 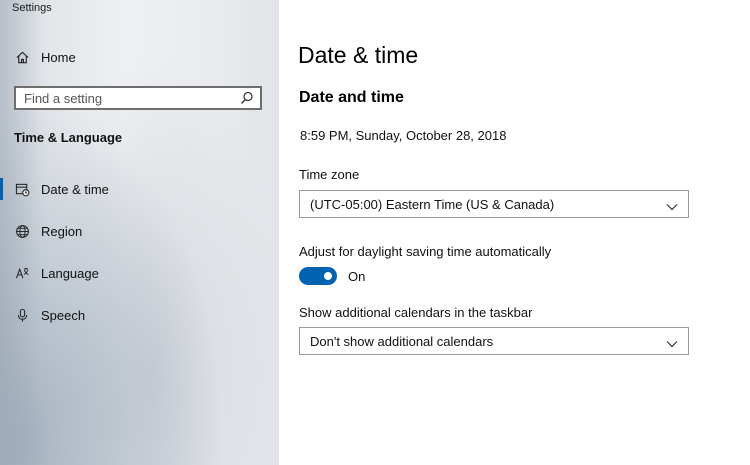 I want to click on timezone-label: Time zone, so click(x=329, y=174).